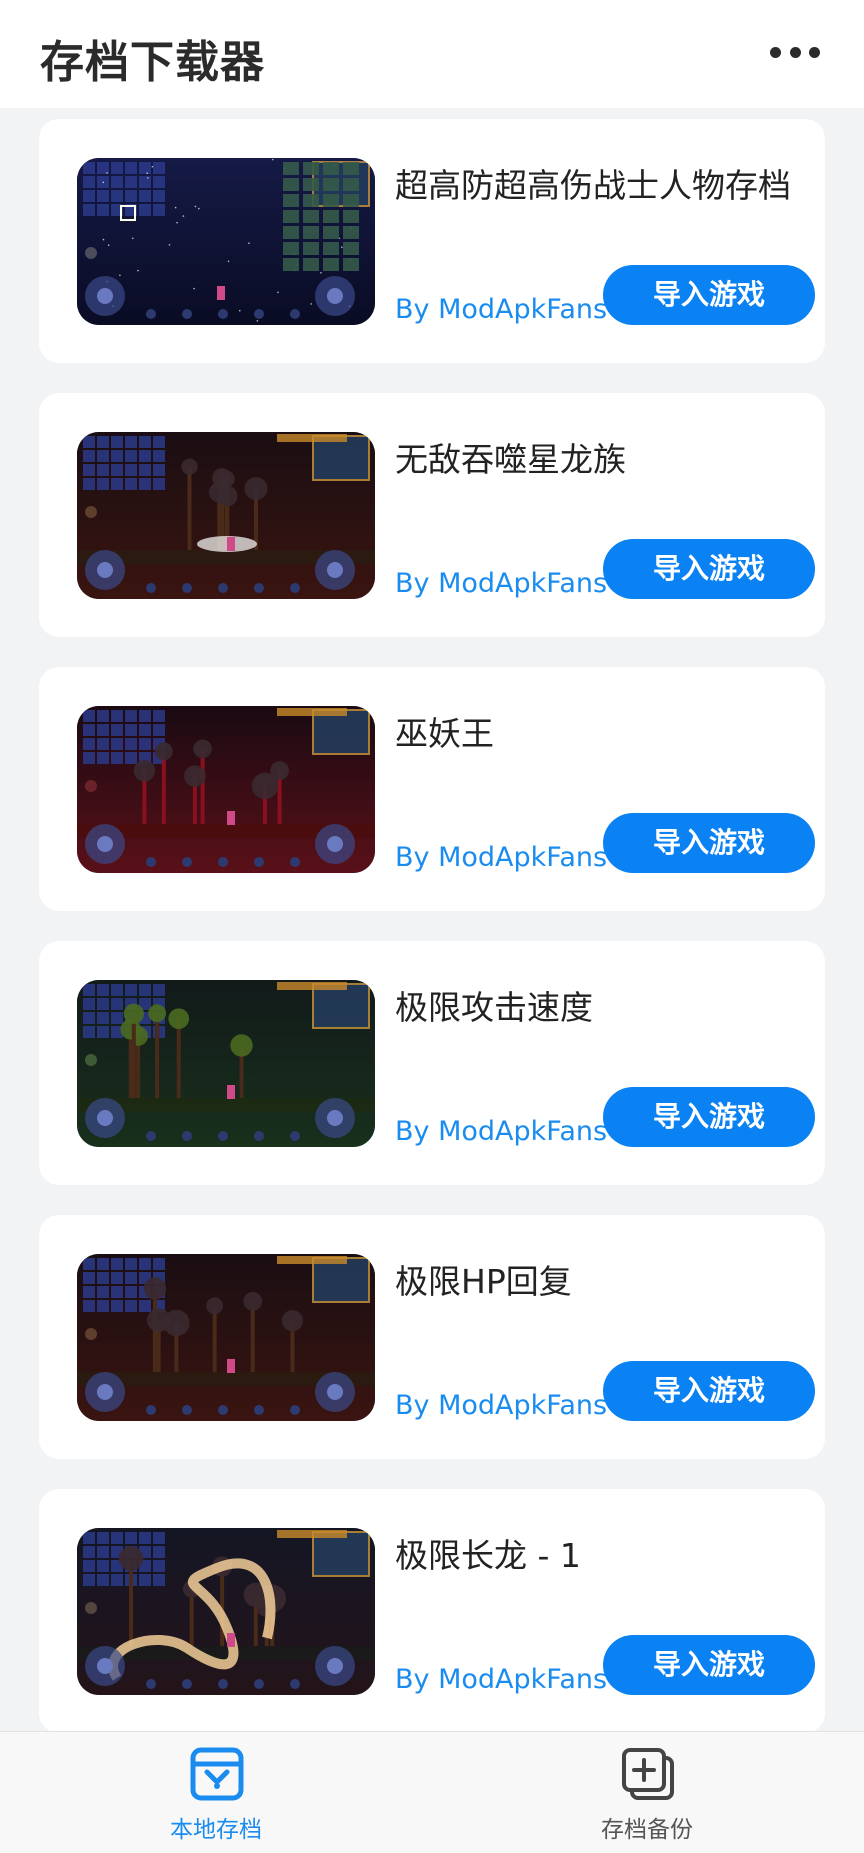 This screenshot has height=1853, width=864. Describe the element at coordinates (216, 1830) in the screenshot. I see `tab-local-label: 本地存档` at that location.